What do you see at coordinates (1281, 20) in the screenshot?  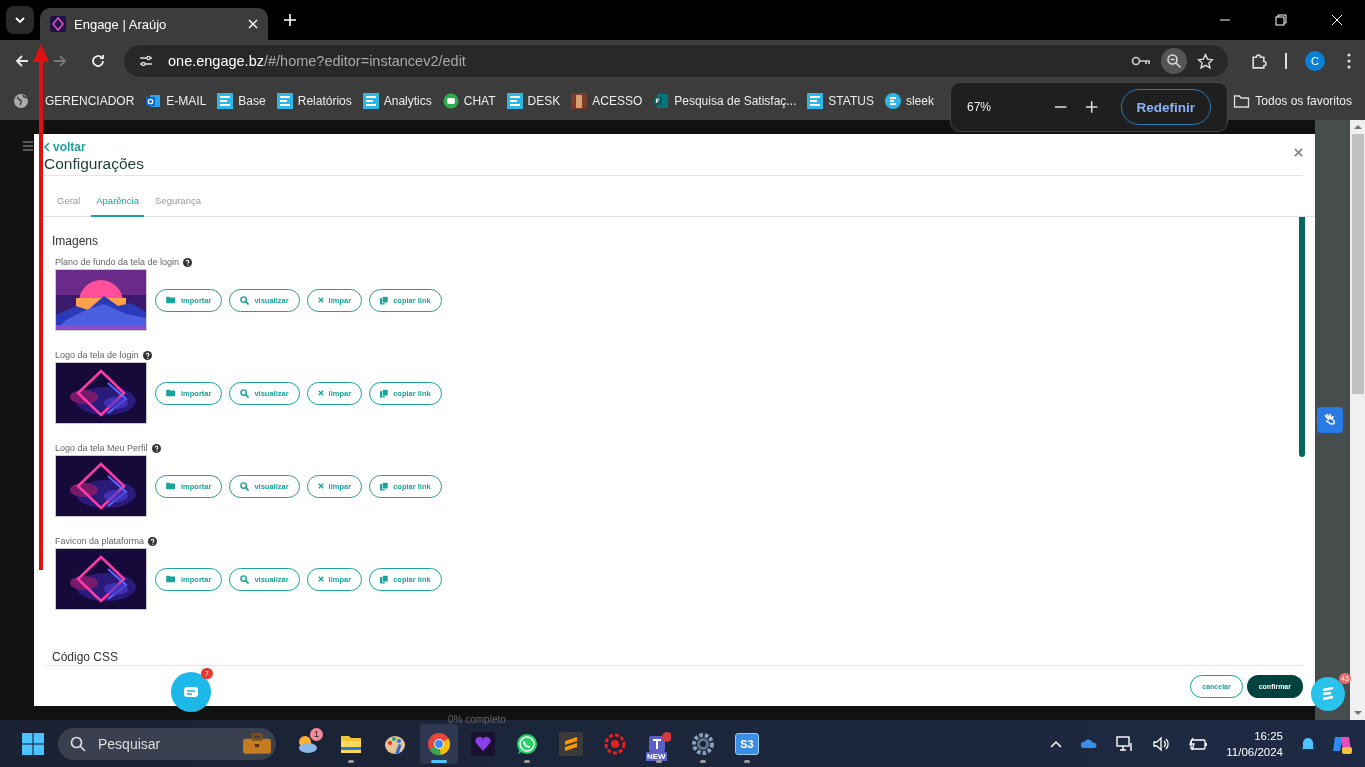 I see `restore-icon` at bounding box center [1281, 20].